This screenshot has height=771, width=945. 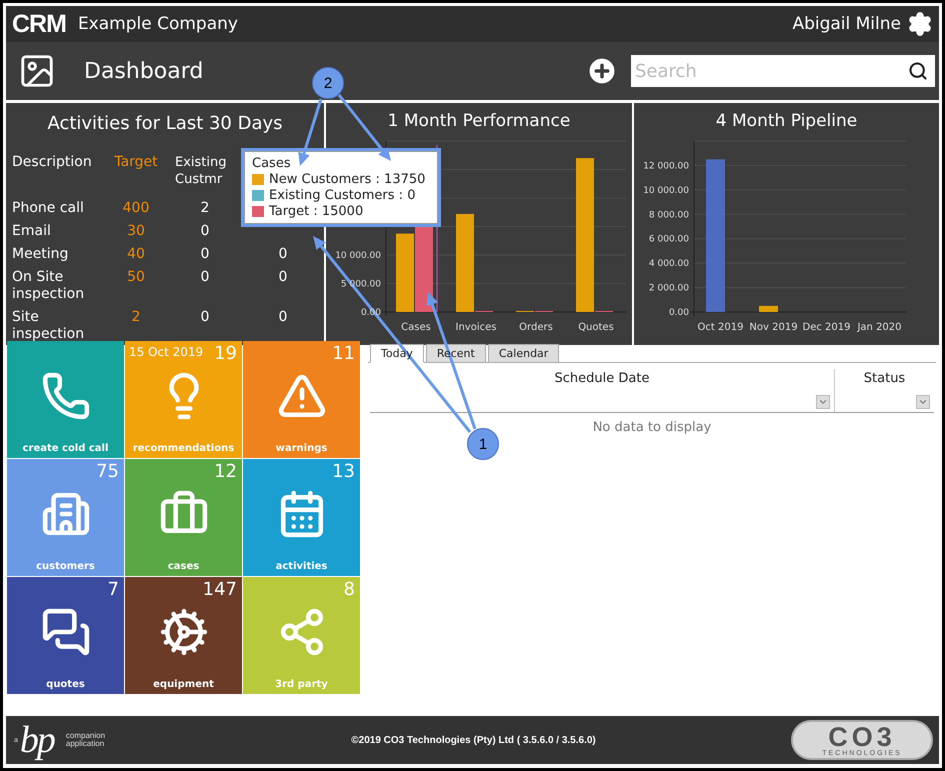 What do you see at coordinates (416, 327) in the screenshot?
I see `category-label: Cases` at bounding box center [416, 327].